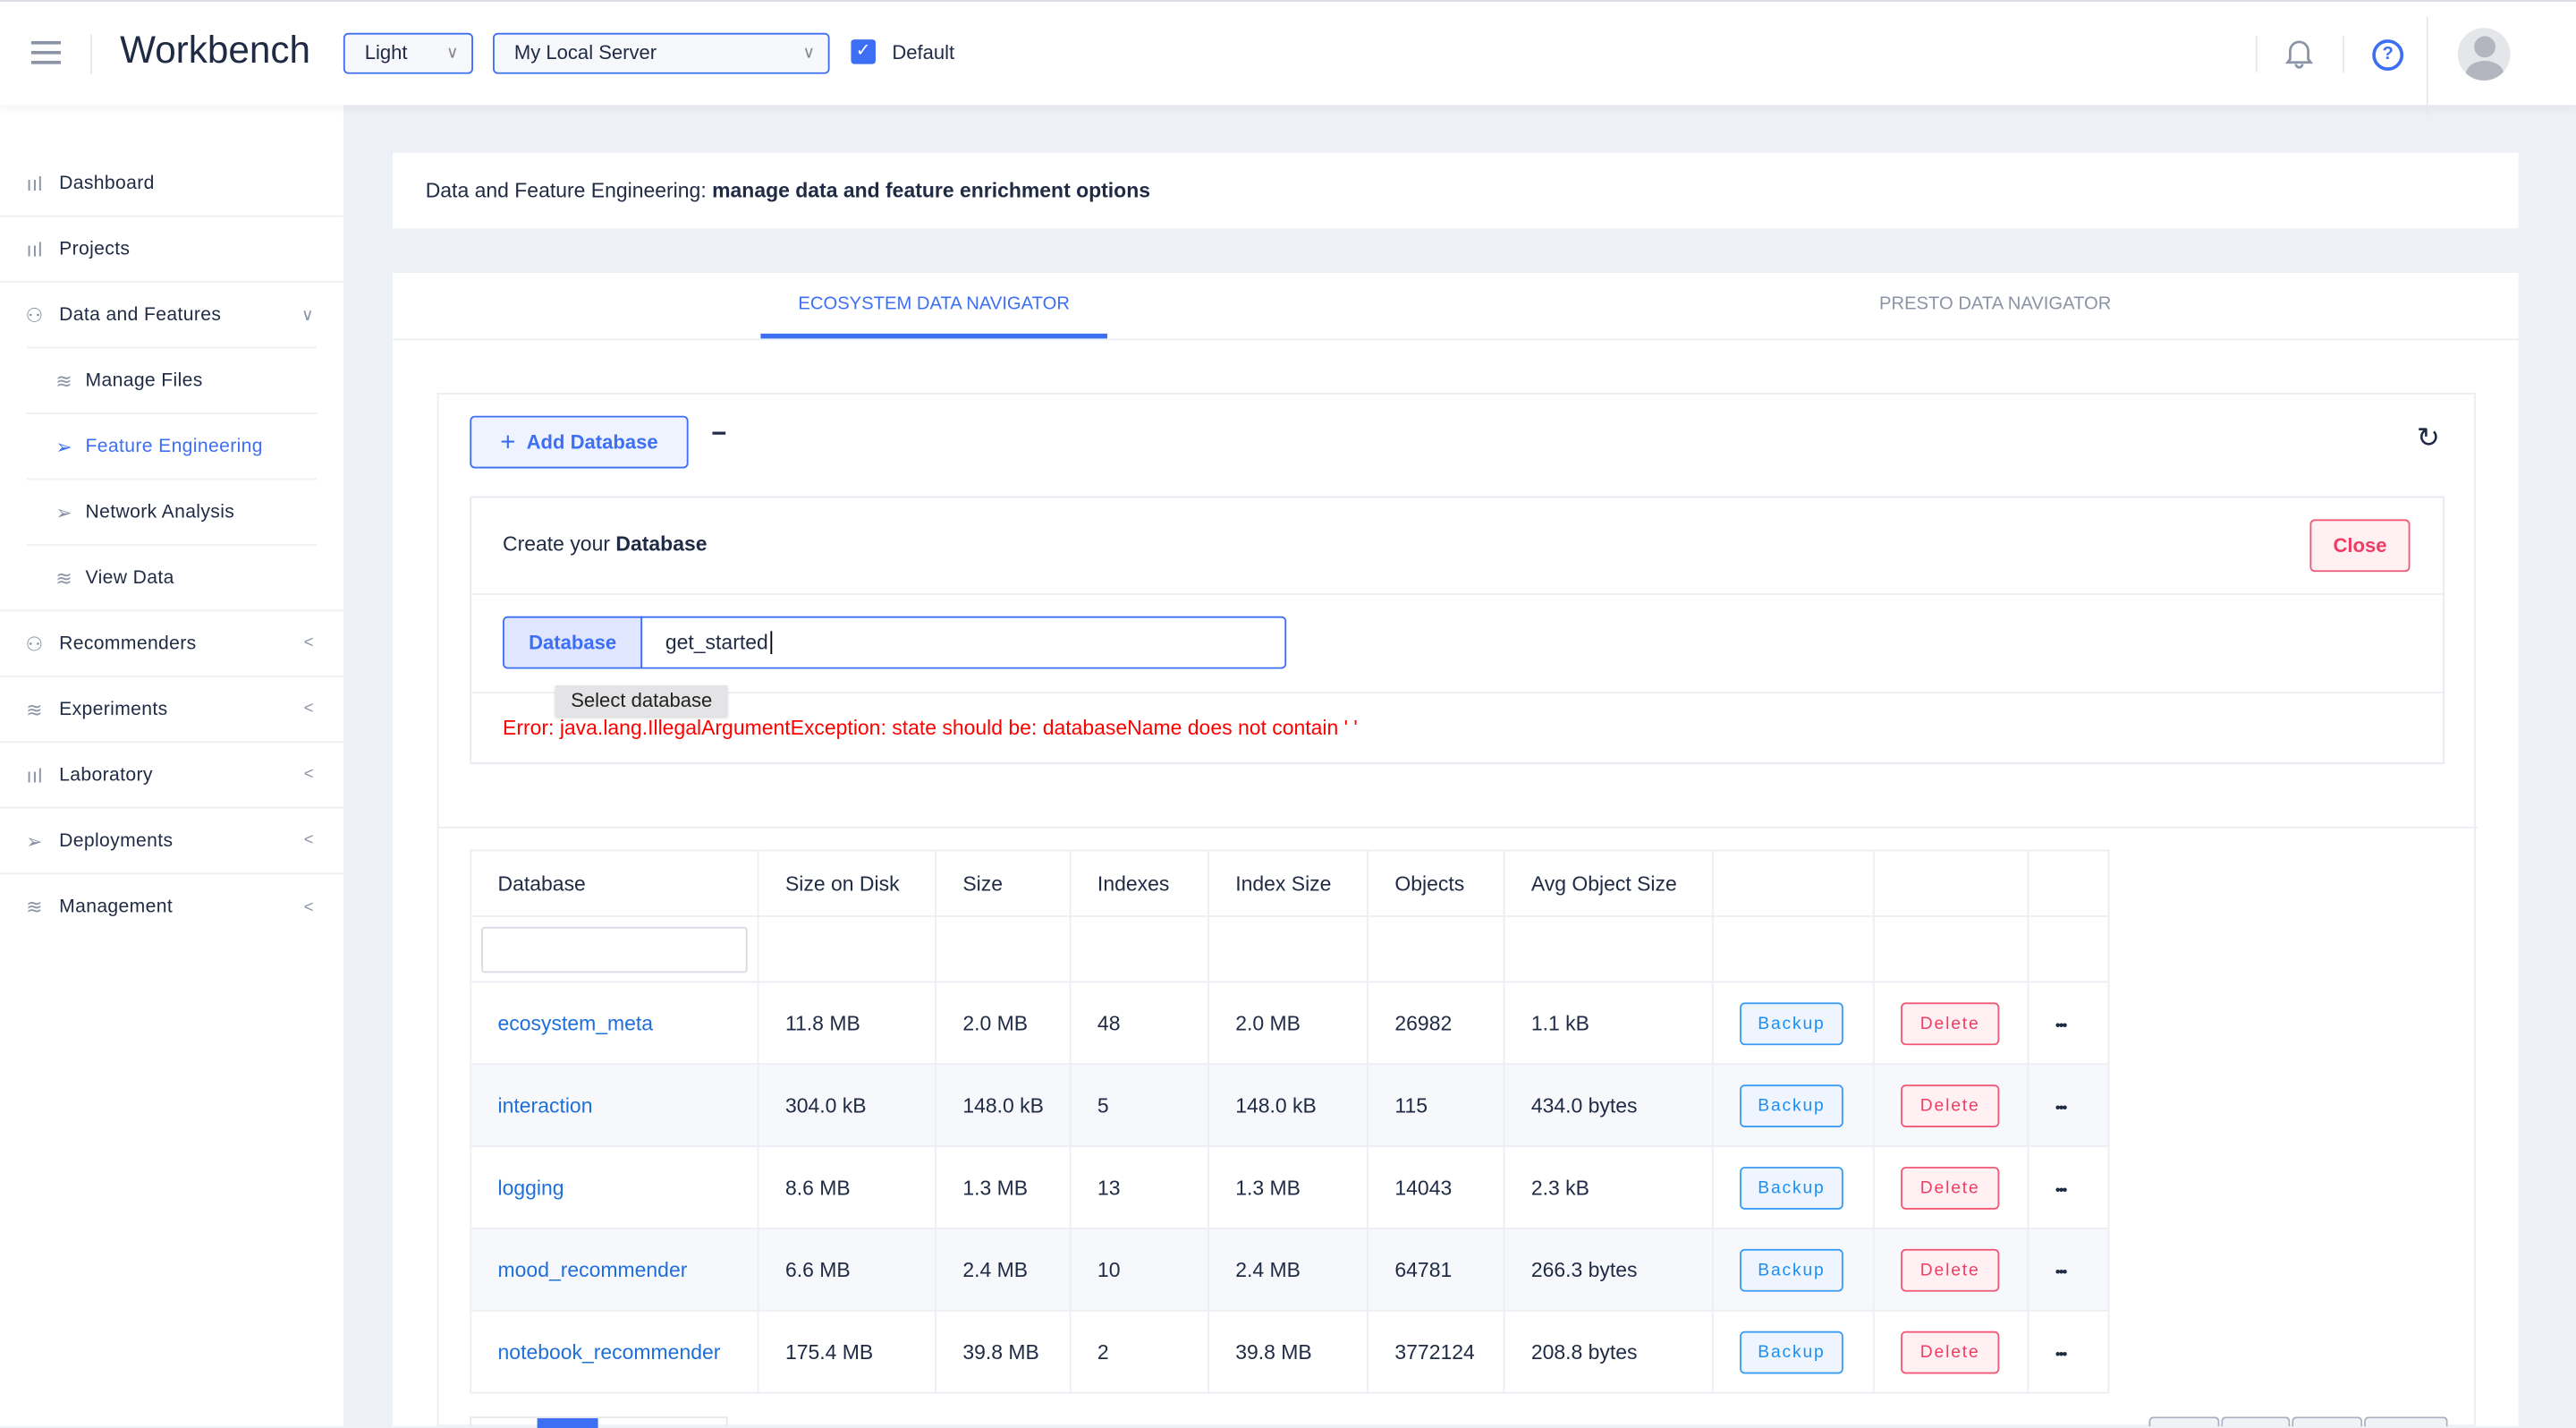 The height and width of the screenshot is (1428, 2576). What do you see at coordinates (171, 579) in the screenshot?
I see `sidebar-item-view-data: ≋ View Data` at bounding box center [171, 579].